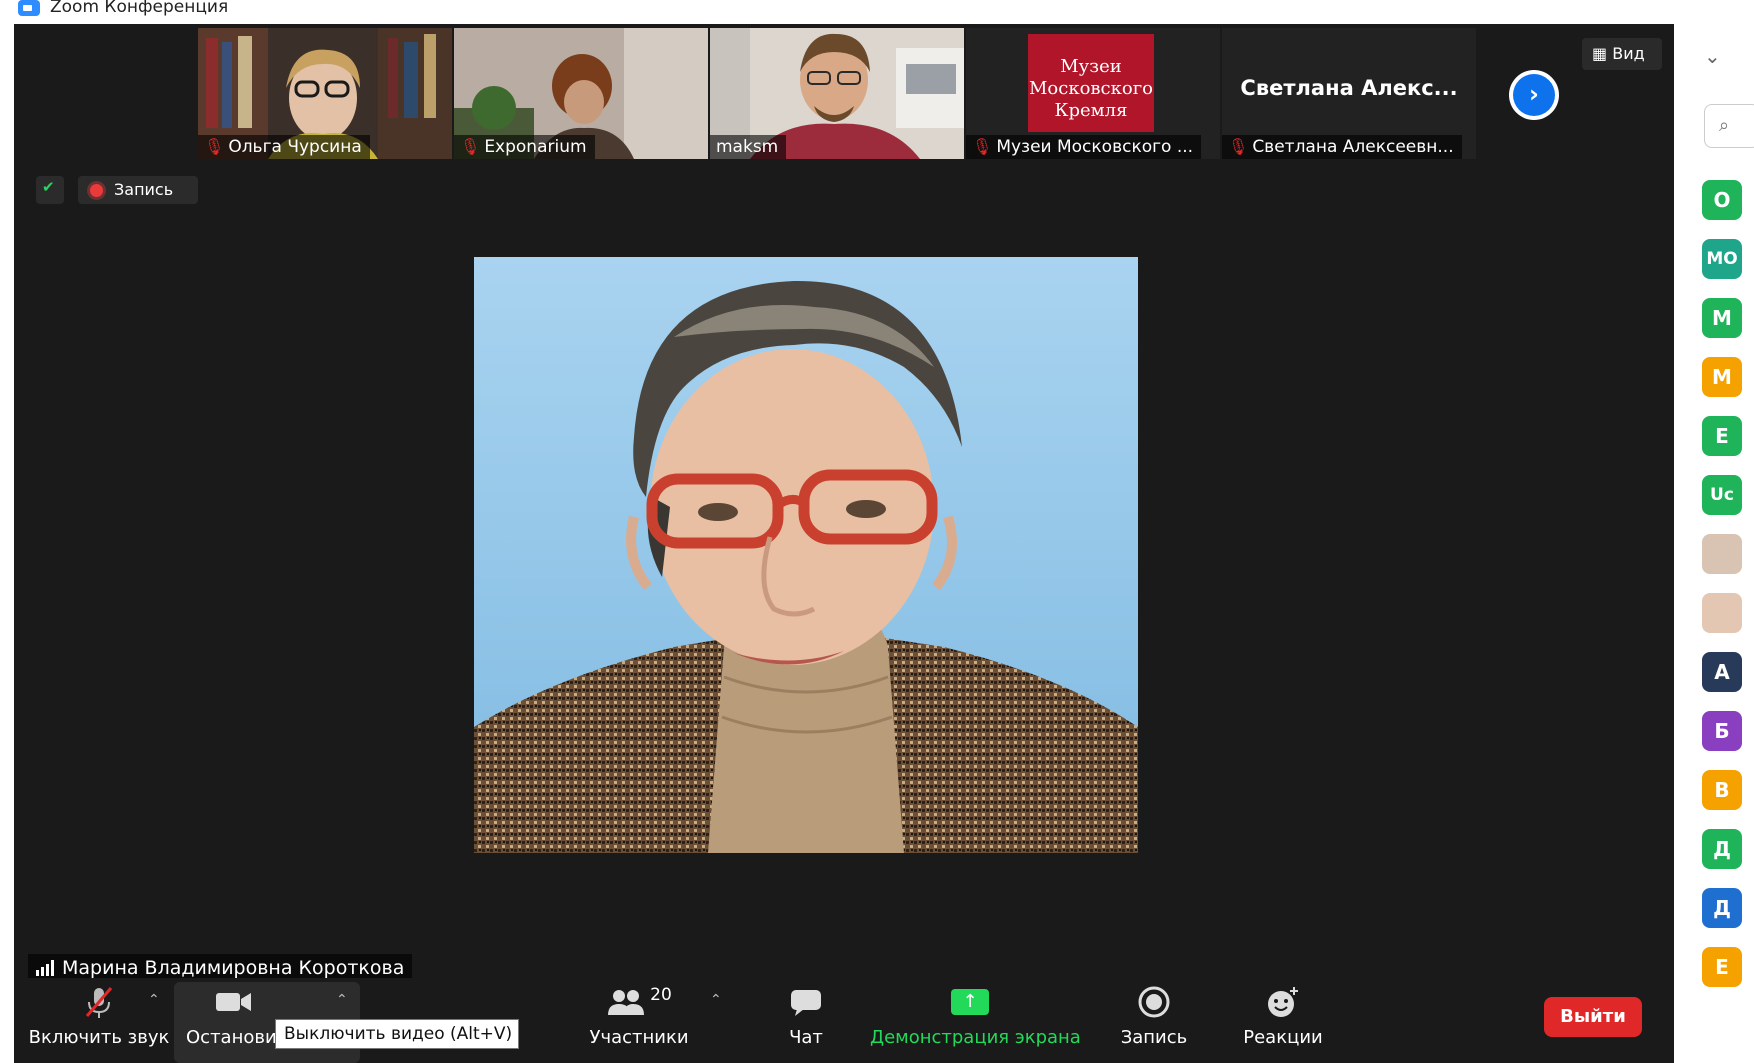  Describe the element at coordinates (154, 1000) in the screenshot. I see `audio-options-caret: ⌃` at that location.